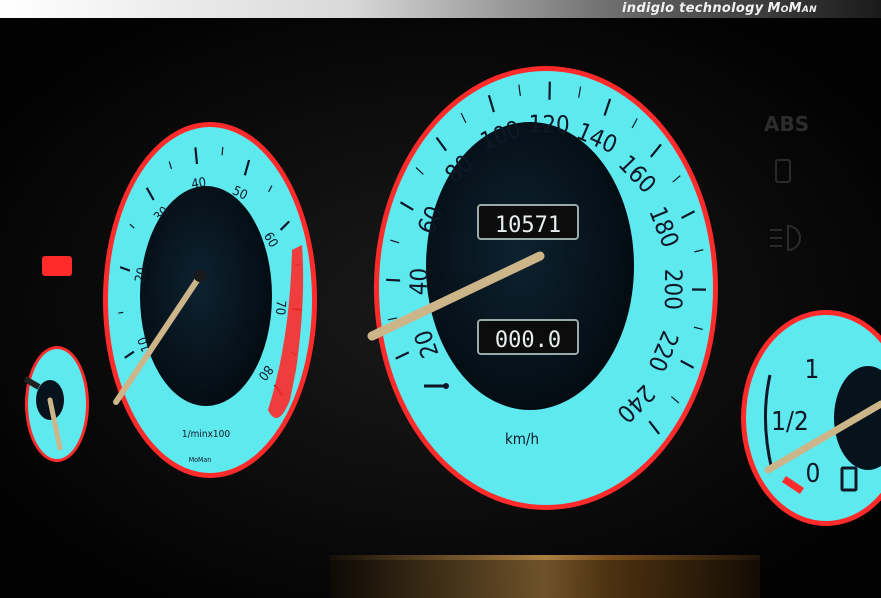  I want to click on speedo-label: 120, so click(549, 124).